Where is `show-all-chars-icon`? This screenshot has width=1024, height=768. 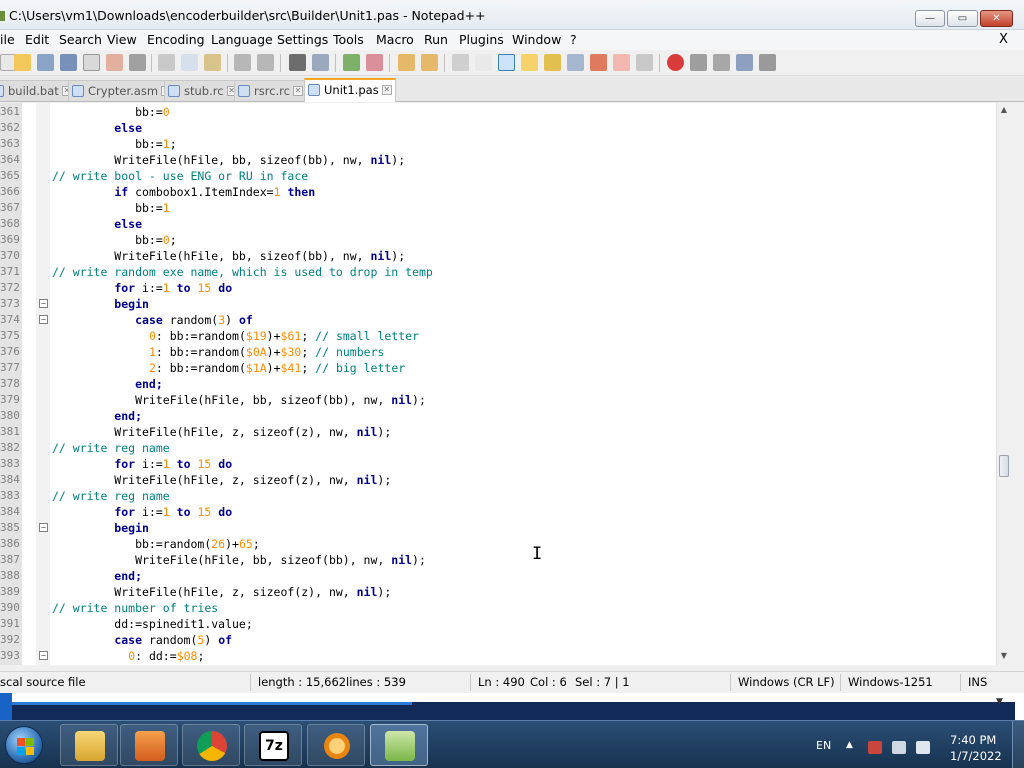 show-all-chars-icon is located at coordinates (483, 62).